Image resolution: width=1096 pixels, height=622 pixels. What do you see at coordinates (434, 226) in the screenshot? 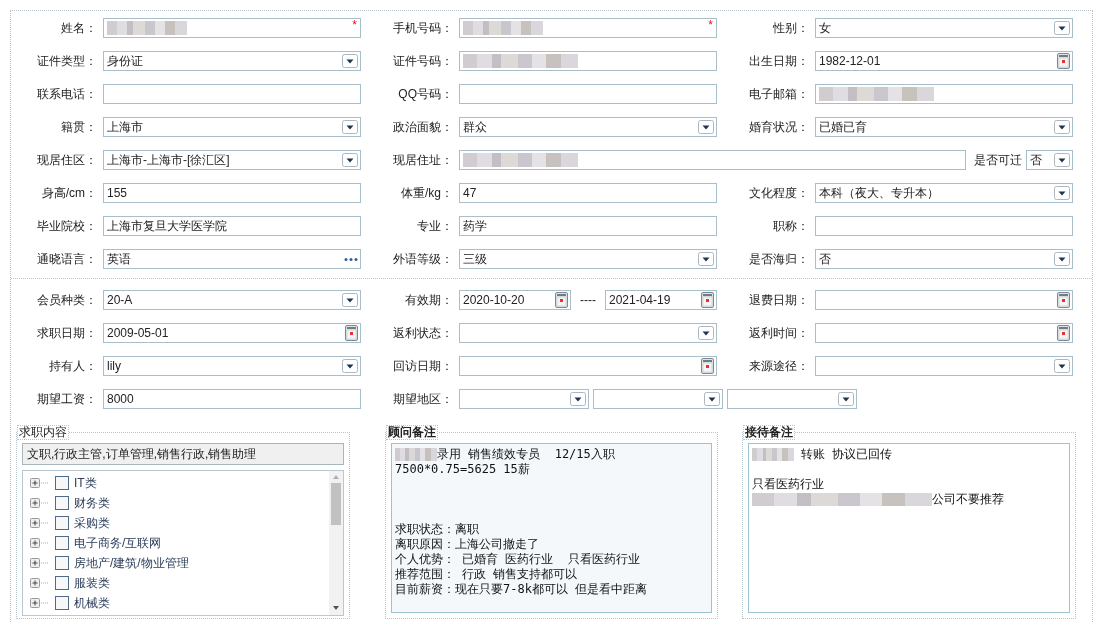
I see `field-label: 专业：` at bounding box center [434, 226].